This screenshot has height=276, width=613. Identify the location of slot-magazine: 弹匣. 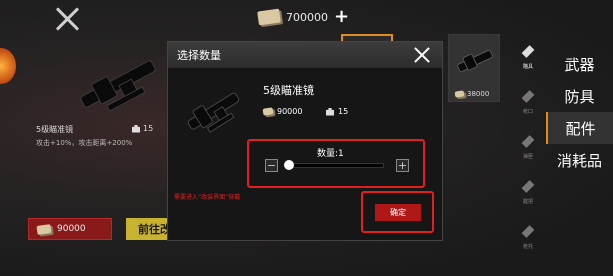
(528, 146).